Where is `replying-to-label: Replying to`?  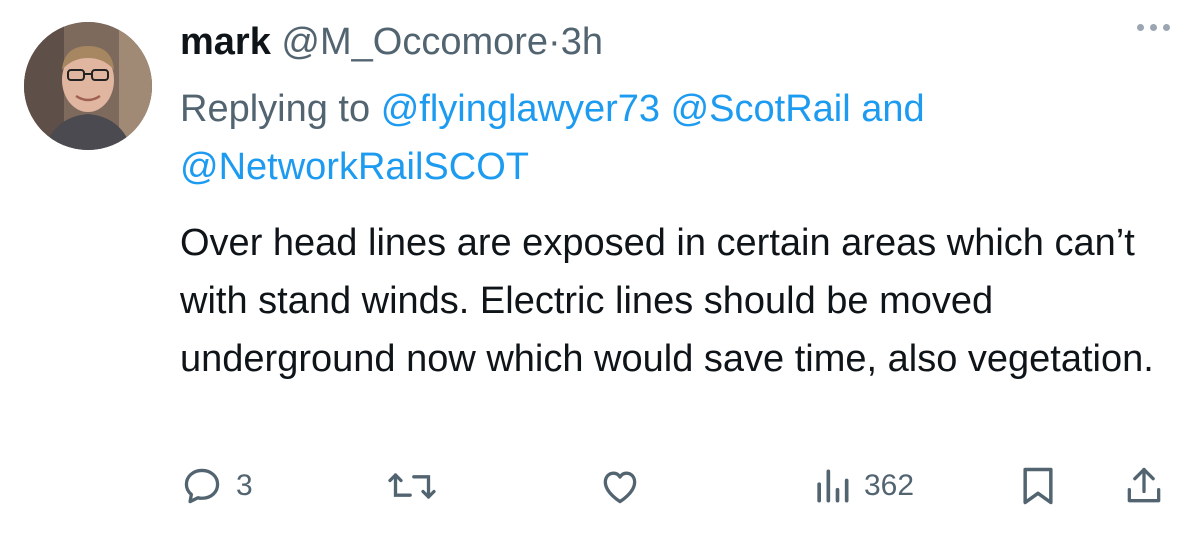
replying-to-label: Replying to is located at coordinates (275, 109).